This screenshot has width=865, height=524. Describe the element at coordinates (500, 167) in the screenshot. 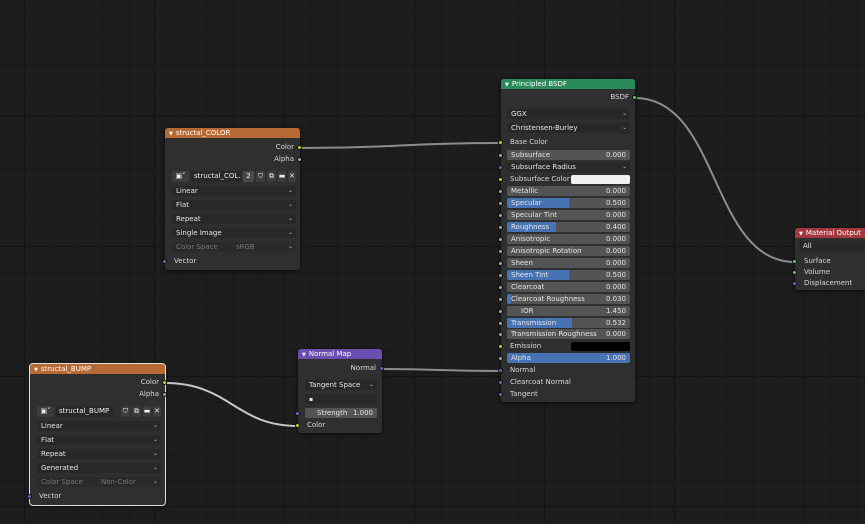

I see `input-subsurface-radius-socket` at that location.